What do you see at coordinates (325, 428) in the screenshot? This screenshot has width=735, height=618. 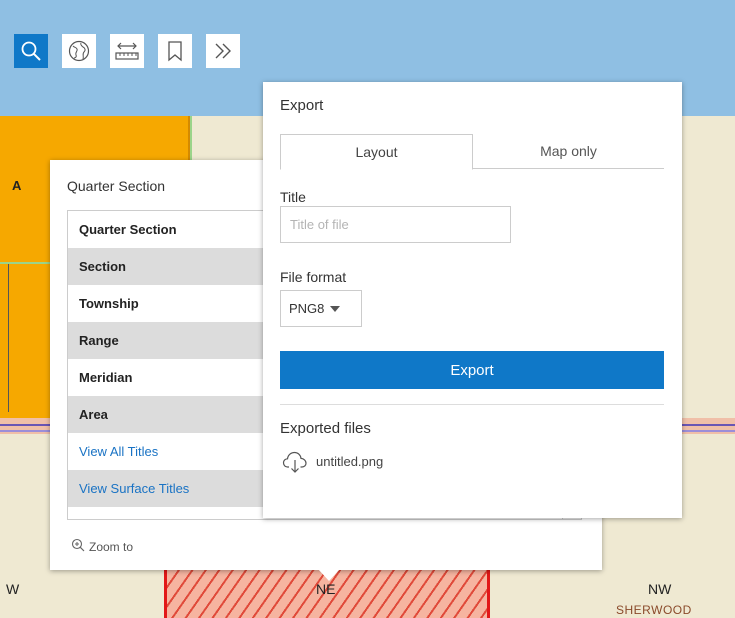 I see `exported-files-heading: Exported files` at bounding box center [325, 428].